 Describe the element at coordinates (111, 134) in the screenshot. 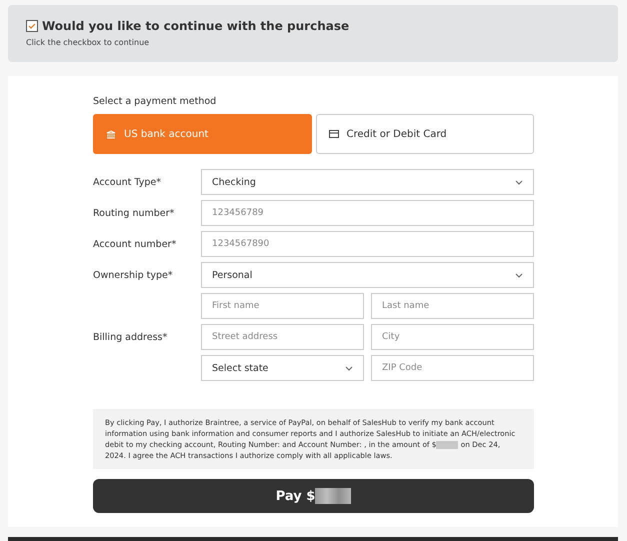

I see `bank-icon` at that location.